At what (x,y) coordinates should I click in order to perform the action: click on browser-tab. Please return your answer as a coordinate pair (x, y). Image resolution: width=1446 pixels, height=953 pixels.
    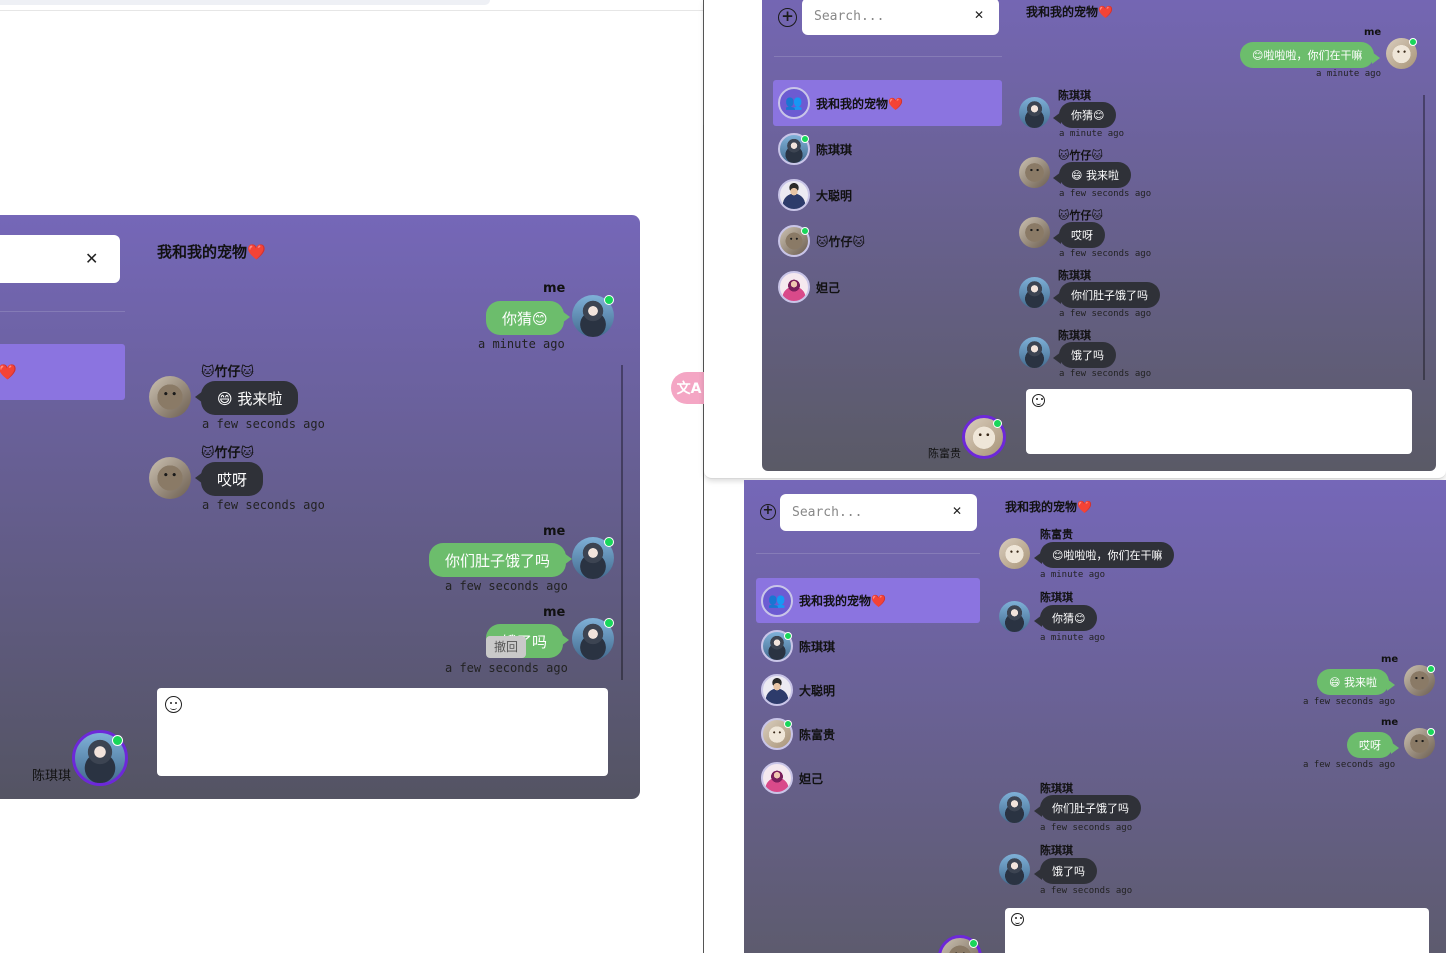
    Looking at the image, I should click on (245, 2).